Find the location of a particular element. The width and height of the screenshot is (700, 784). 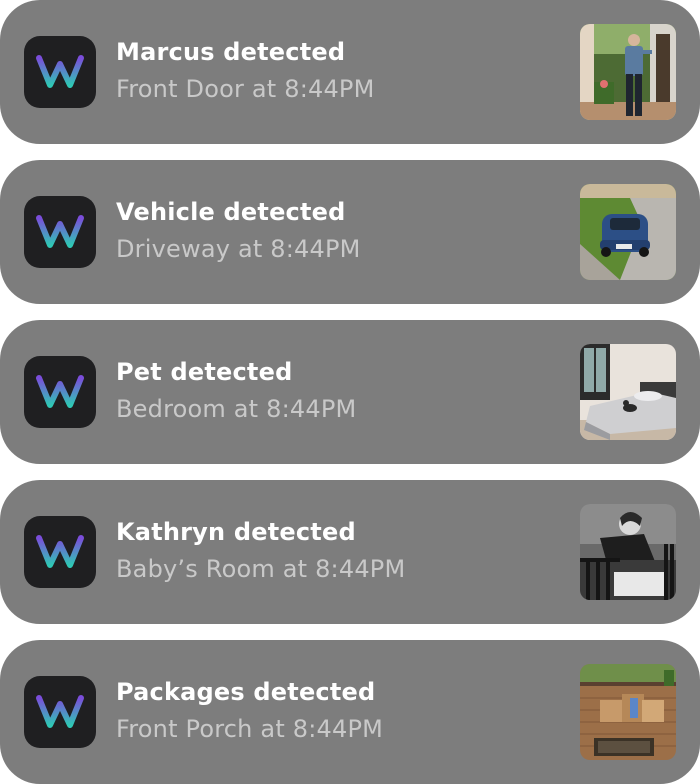

notification-subtitle: Baby’s Room at 8:44PM is located at coordinates (261, 569).